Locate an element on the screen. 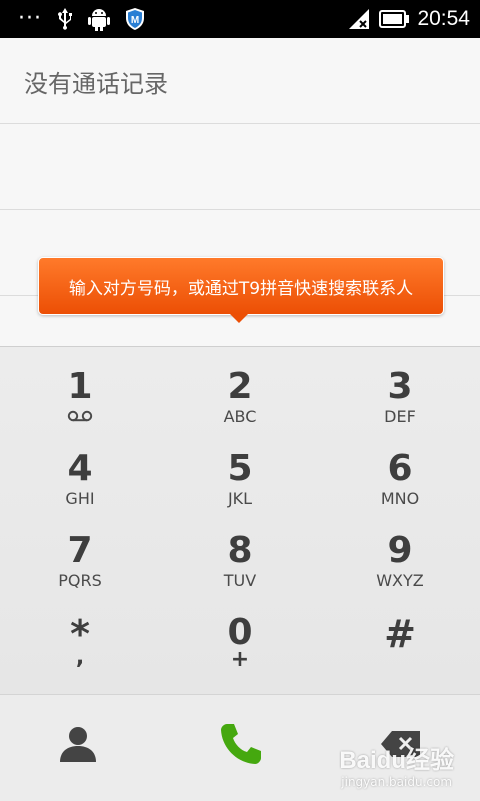 This screenshot has height=801, width=480. key-digit: 7 is located at coordinates (80, 550).